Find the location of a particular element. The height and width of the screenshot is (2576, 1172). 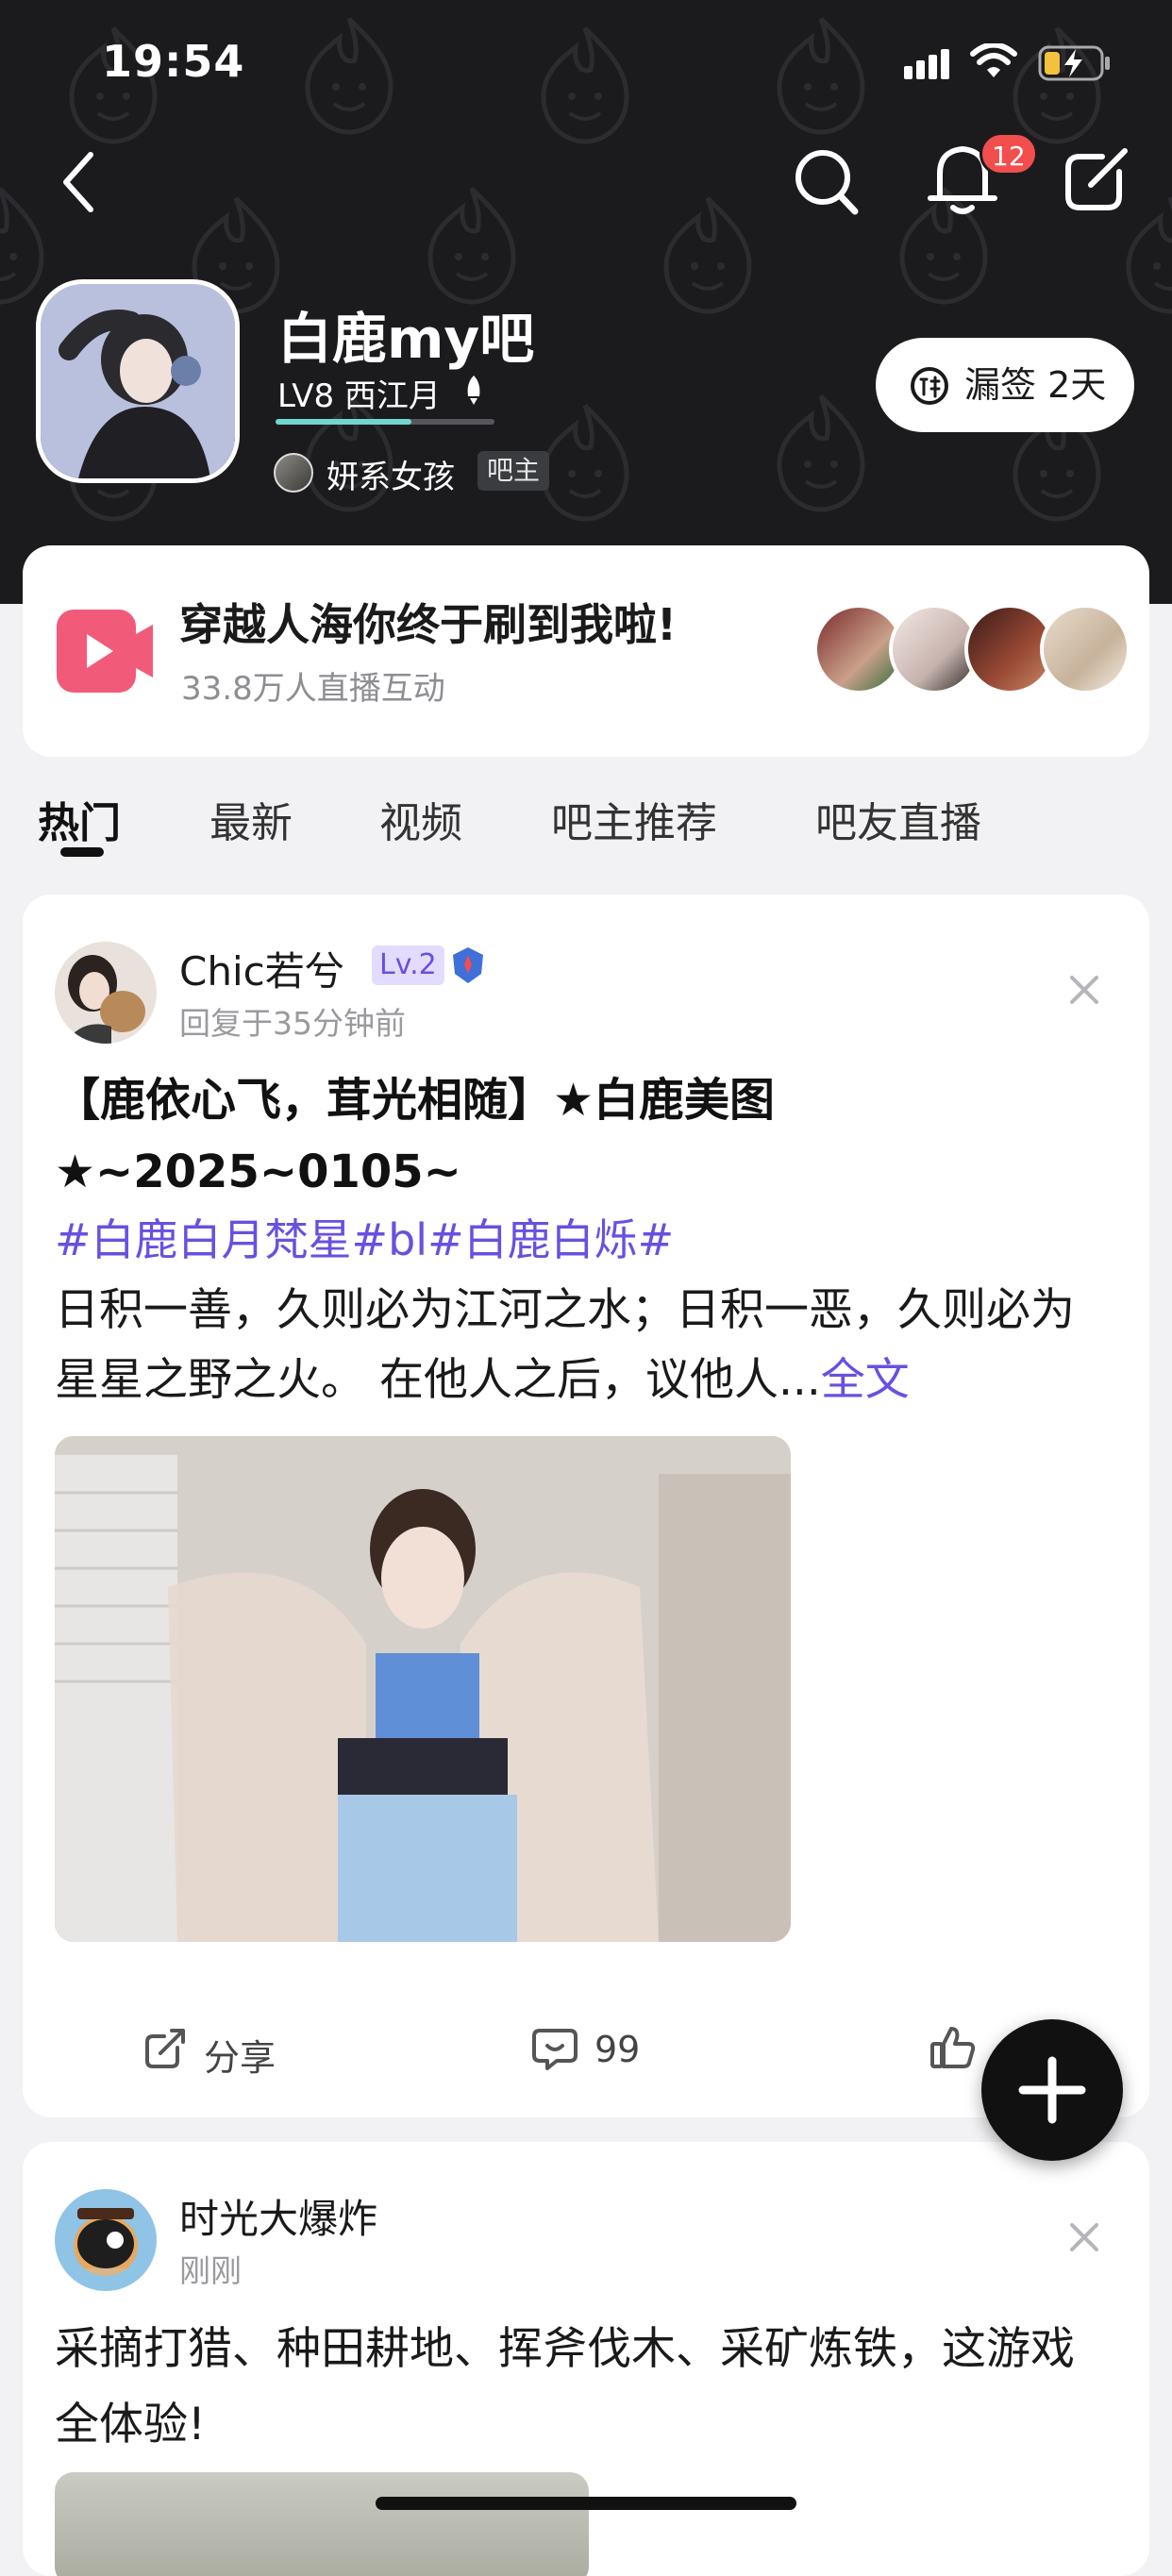

rank-badge-icon is located at coordinates (468, 965).